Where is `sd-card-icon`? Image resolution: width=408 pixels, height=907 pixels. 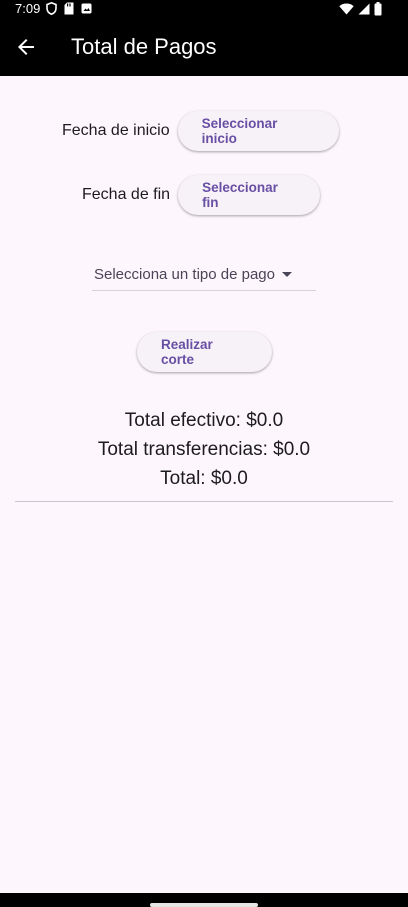 sd-card-icon is located at coordinates (69, 8).